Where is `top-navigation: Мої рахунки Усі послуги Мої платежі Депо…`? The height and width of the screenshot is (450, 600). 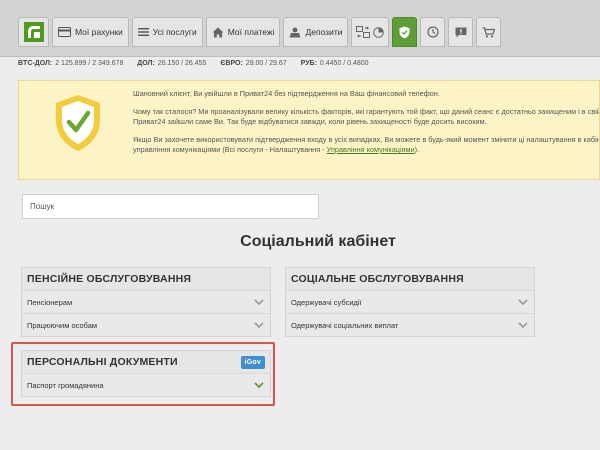
top-navigation: Мої рахунки Усі послуги Мої платежі Депо… is located at coordinates (300, 28).